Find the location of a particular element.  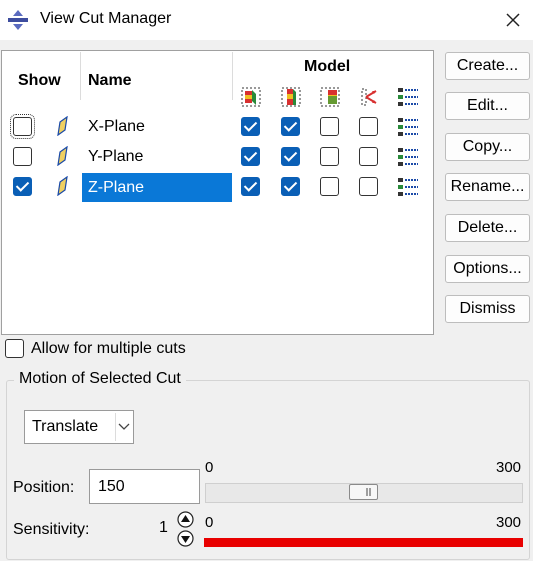

header-show: Show is located at coordinates (39, 80).